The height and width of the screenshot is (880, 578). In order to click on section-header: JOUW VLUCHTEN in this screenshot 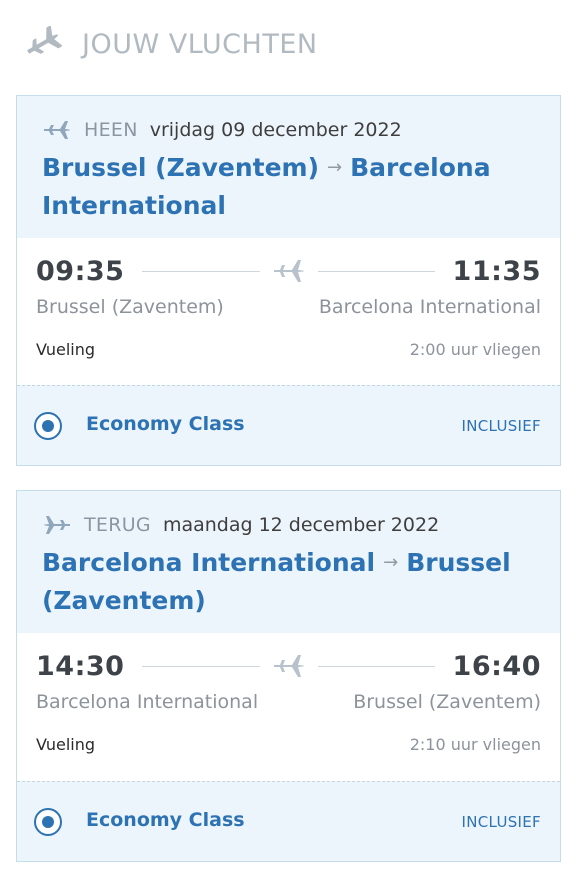, I will do `click(170, 44)`.